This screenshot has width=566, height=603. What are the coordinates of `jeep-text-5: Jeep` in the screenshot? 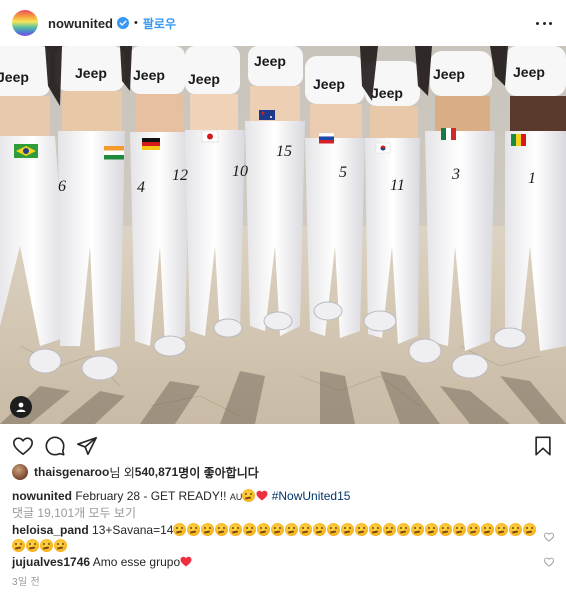 It's located at (270, 61).